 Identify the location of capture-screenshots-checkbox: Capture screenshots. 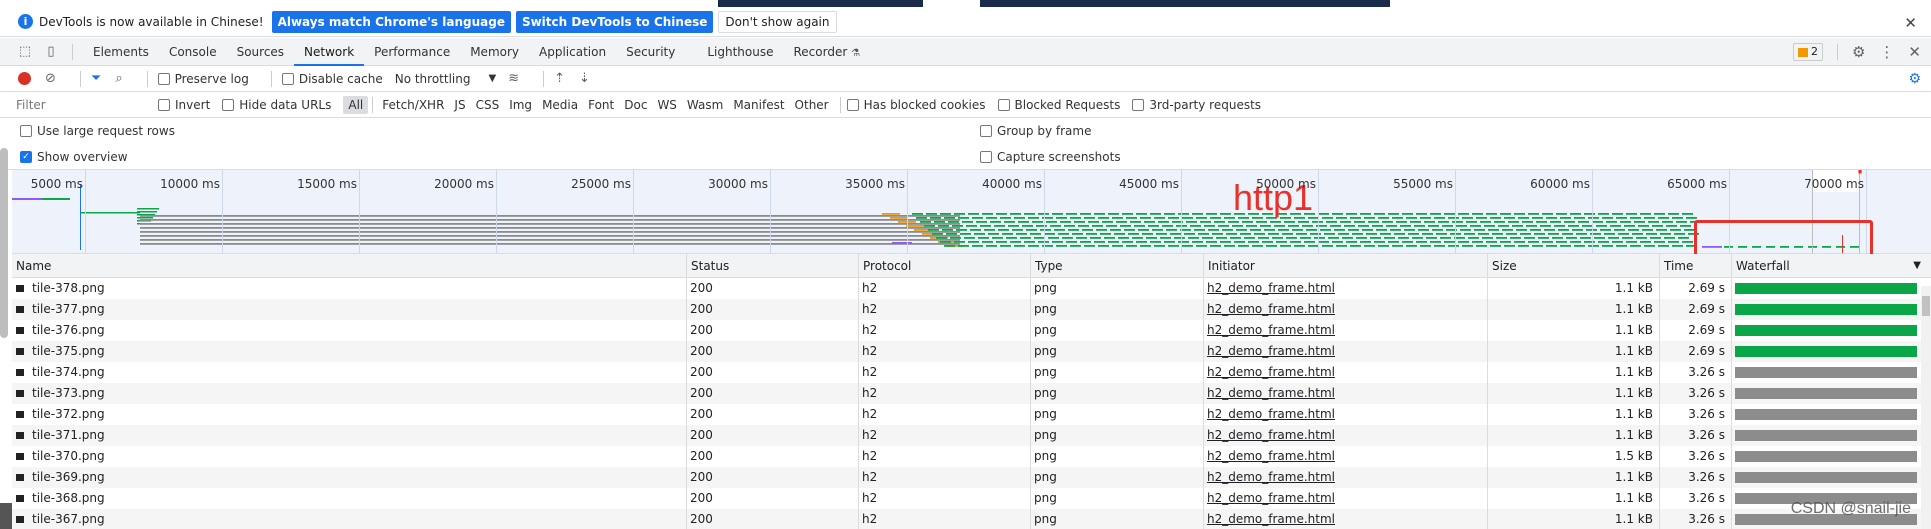
(1050, 157).